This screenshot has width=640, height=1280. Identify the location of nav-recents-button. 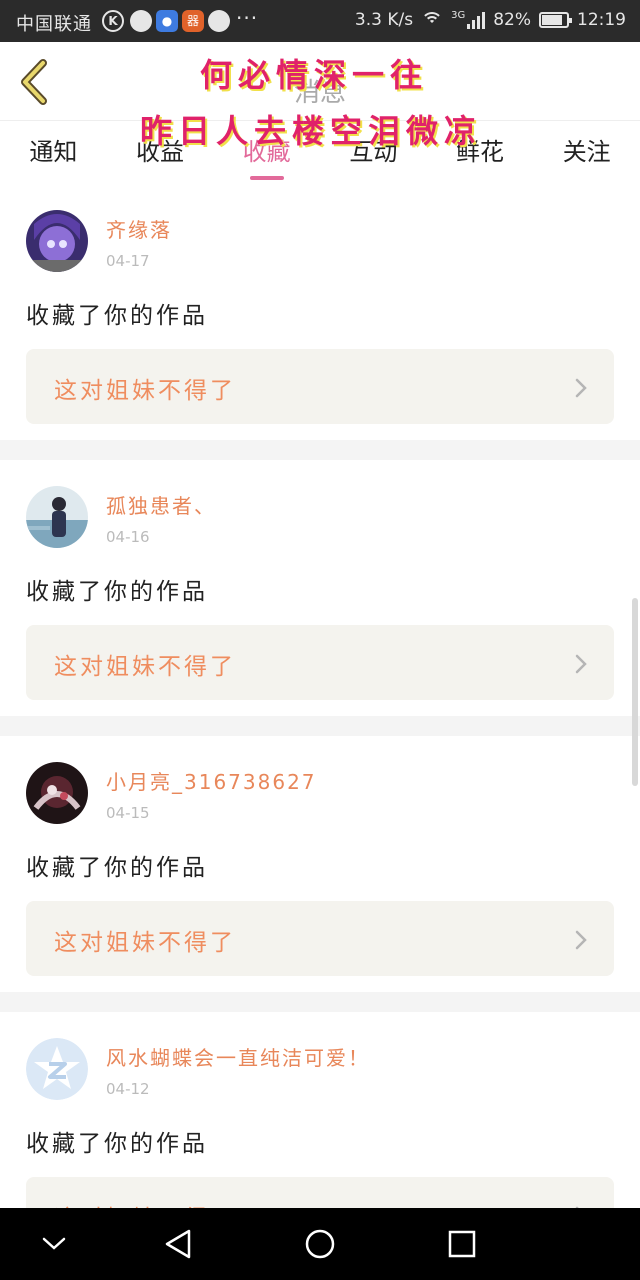
(462, 1244).